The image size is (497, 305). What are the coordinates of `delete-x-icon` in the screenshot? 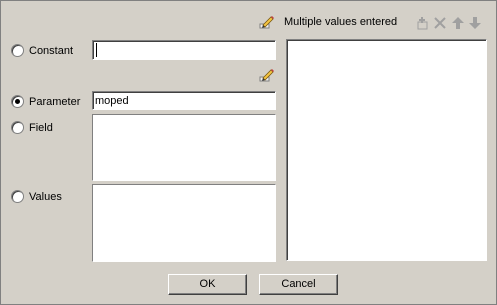 It's located at (440, 23).